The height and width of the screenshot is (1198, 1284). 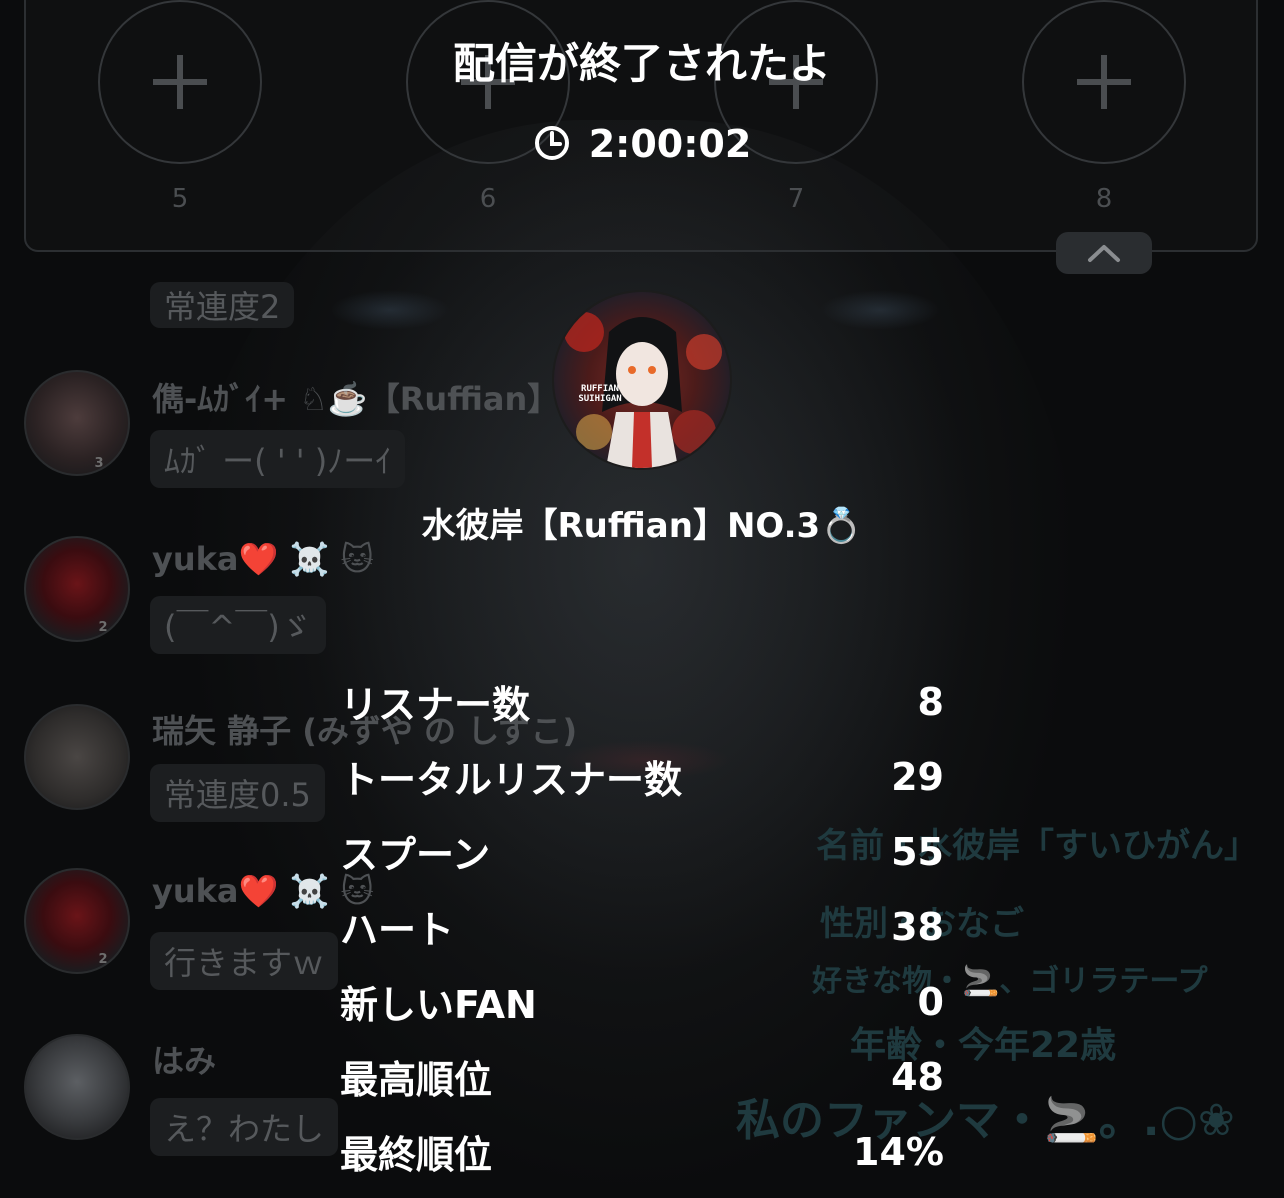 What do you see at coordinates (930, 1001) in the screenshot?
I see `stat-value: 0` at bounding box center [930, 1001].